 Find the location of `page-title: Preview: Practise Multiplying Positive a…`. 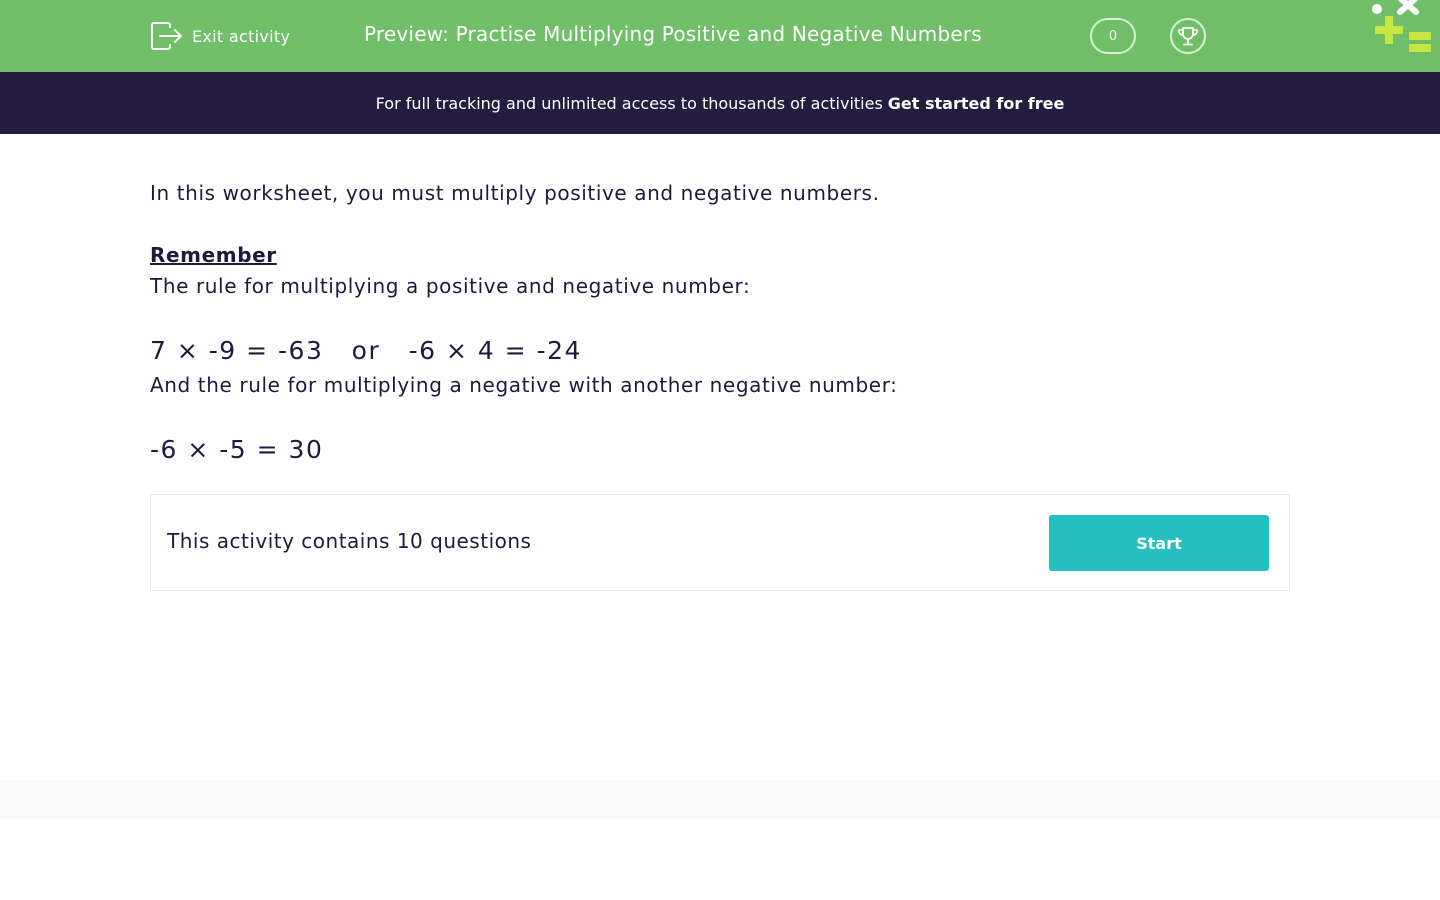

page-title: Preview: Practise Multiplying Positive a… is located at coordinates (673, 34).